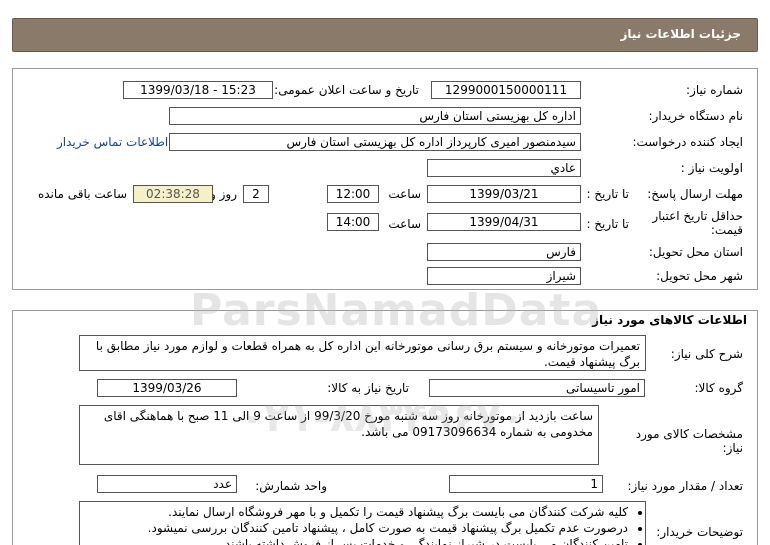 Image resolution: width=770 pixels, height=545 pixels. Describe the element at coordinates (680, 34) in the screenshot. I see `page-title: جزئیات اطلاعات نیاز` at that location.